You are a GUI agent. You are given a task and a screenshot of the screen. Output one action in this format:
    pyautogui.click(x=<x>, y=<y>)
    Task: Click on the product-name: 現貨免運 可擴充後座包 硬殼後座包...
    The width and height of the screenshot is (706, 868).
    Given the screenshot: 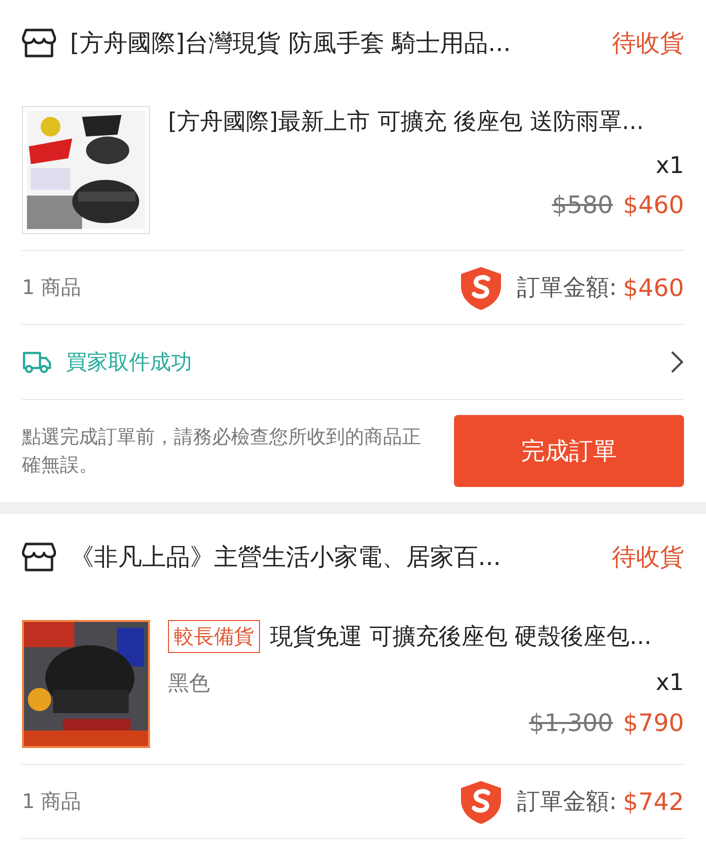 What is the action you would take?
    pyautogui.click(x=461, y=636)
    